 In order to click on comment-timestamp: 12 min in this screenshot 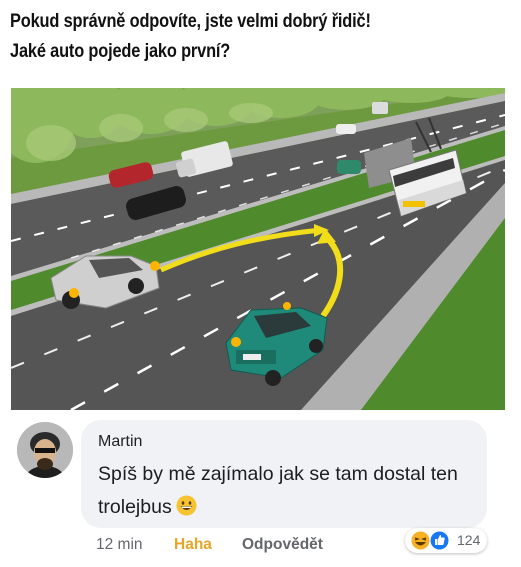, I will do `click(119, 545)`.